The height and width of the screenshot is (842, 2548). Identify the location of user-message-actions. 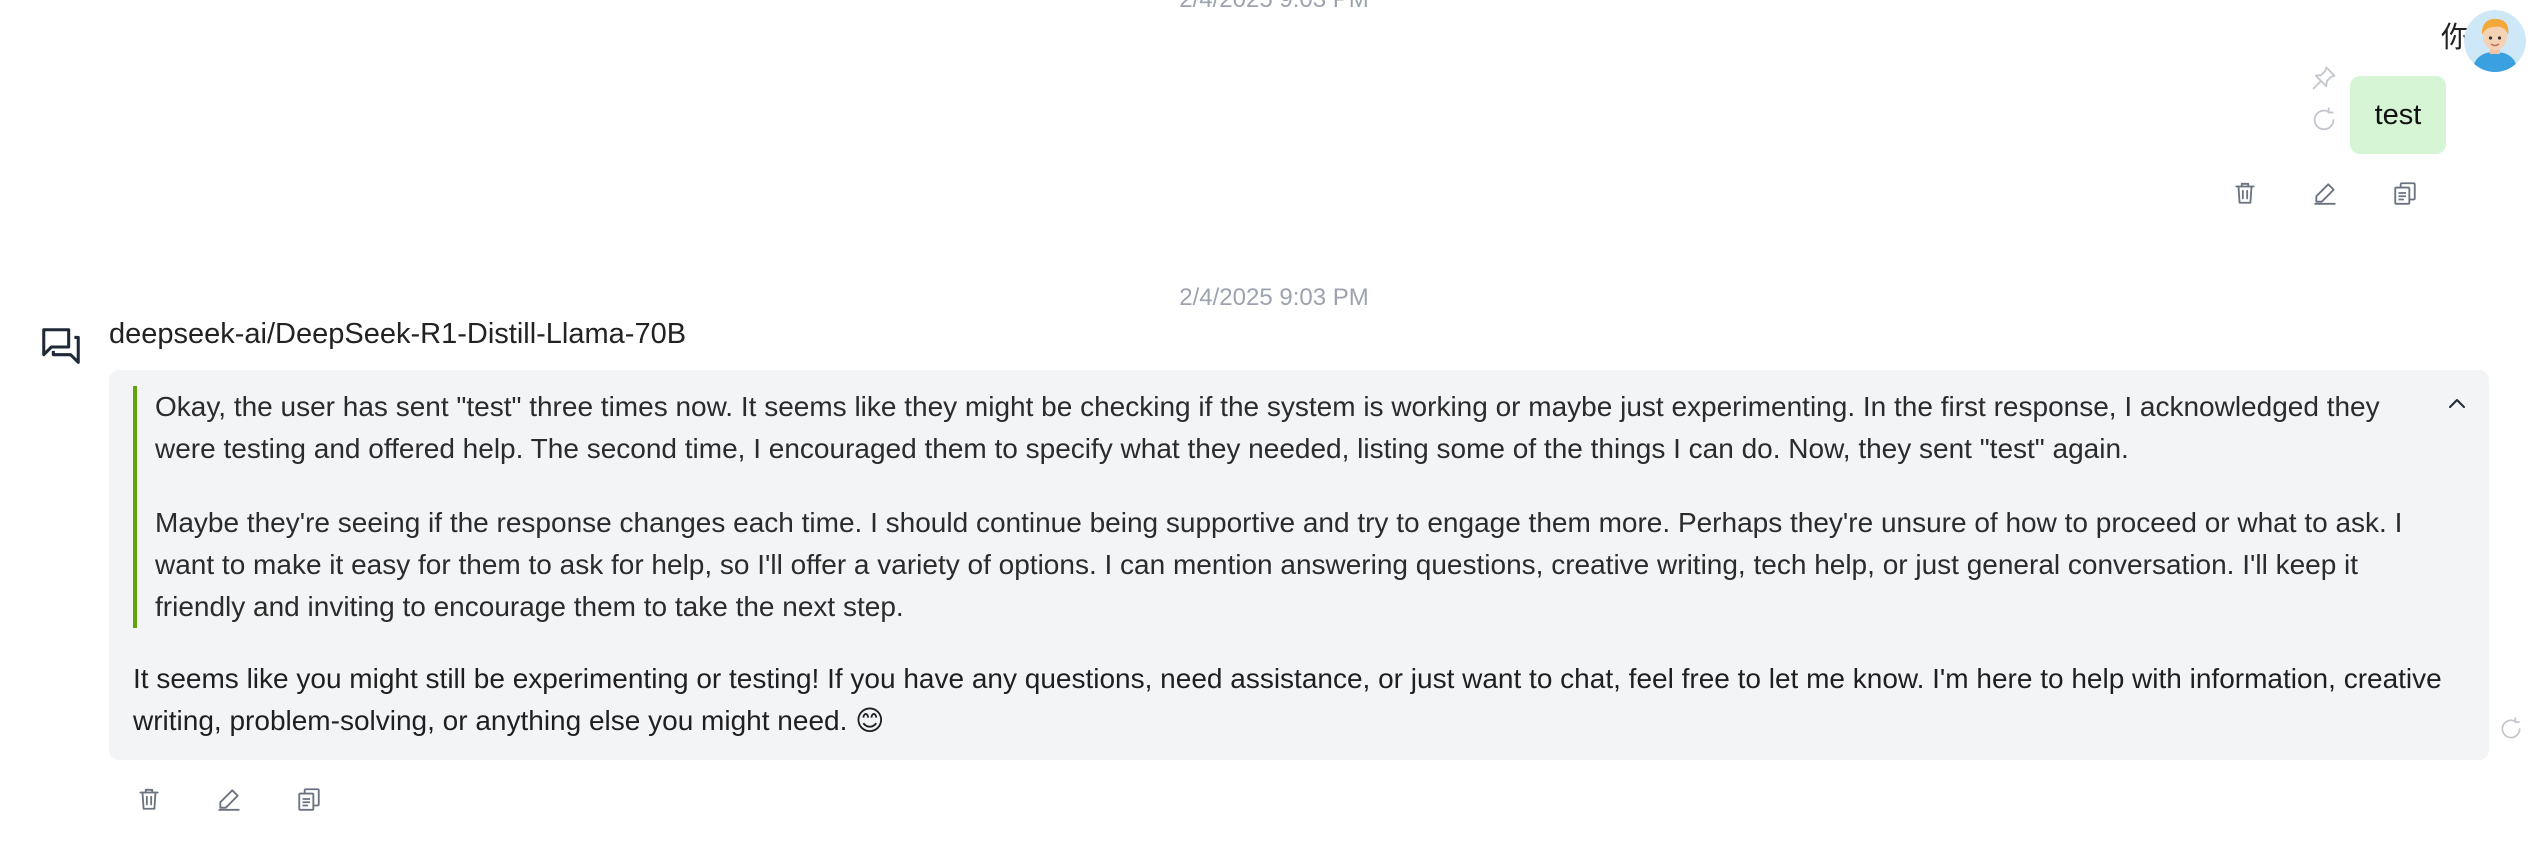
(2325, 193).